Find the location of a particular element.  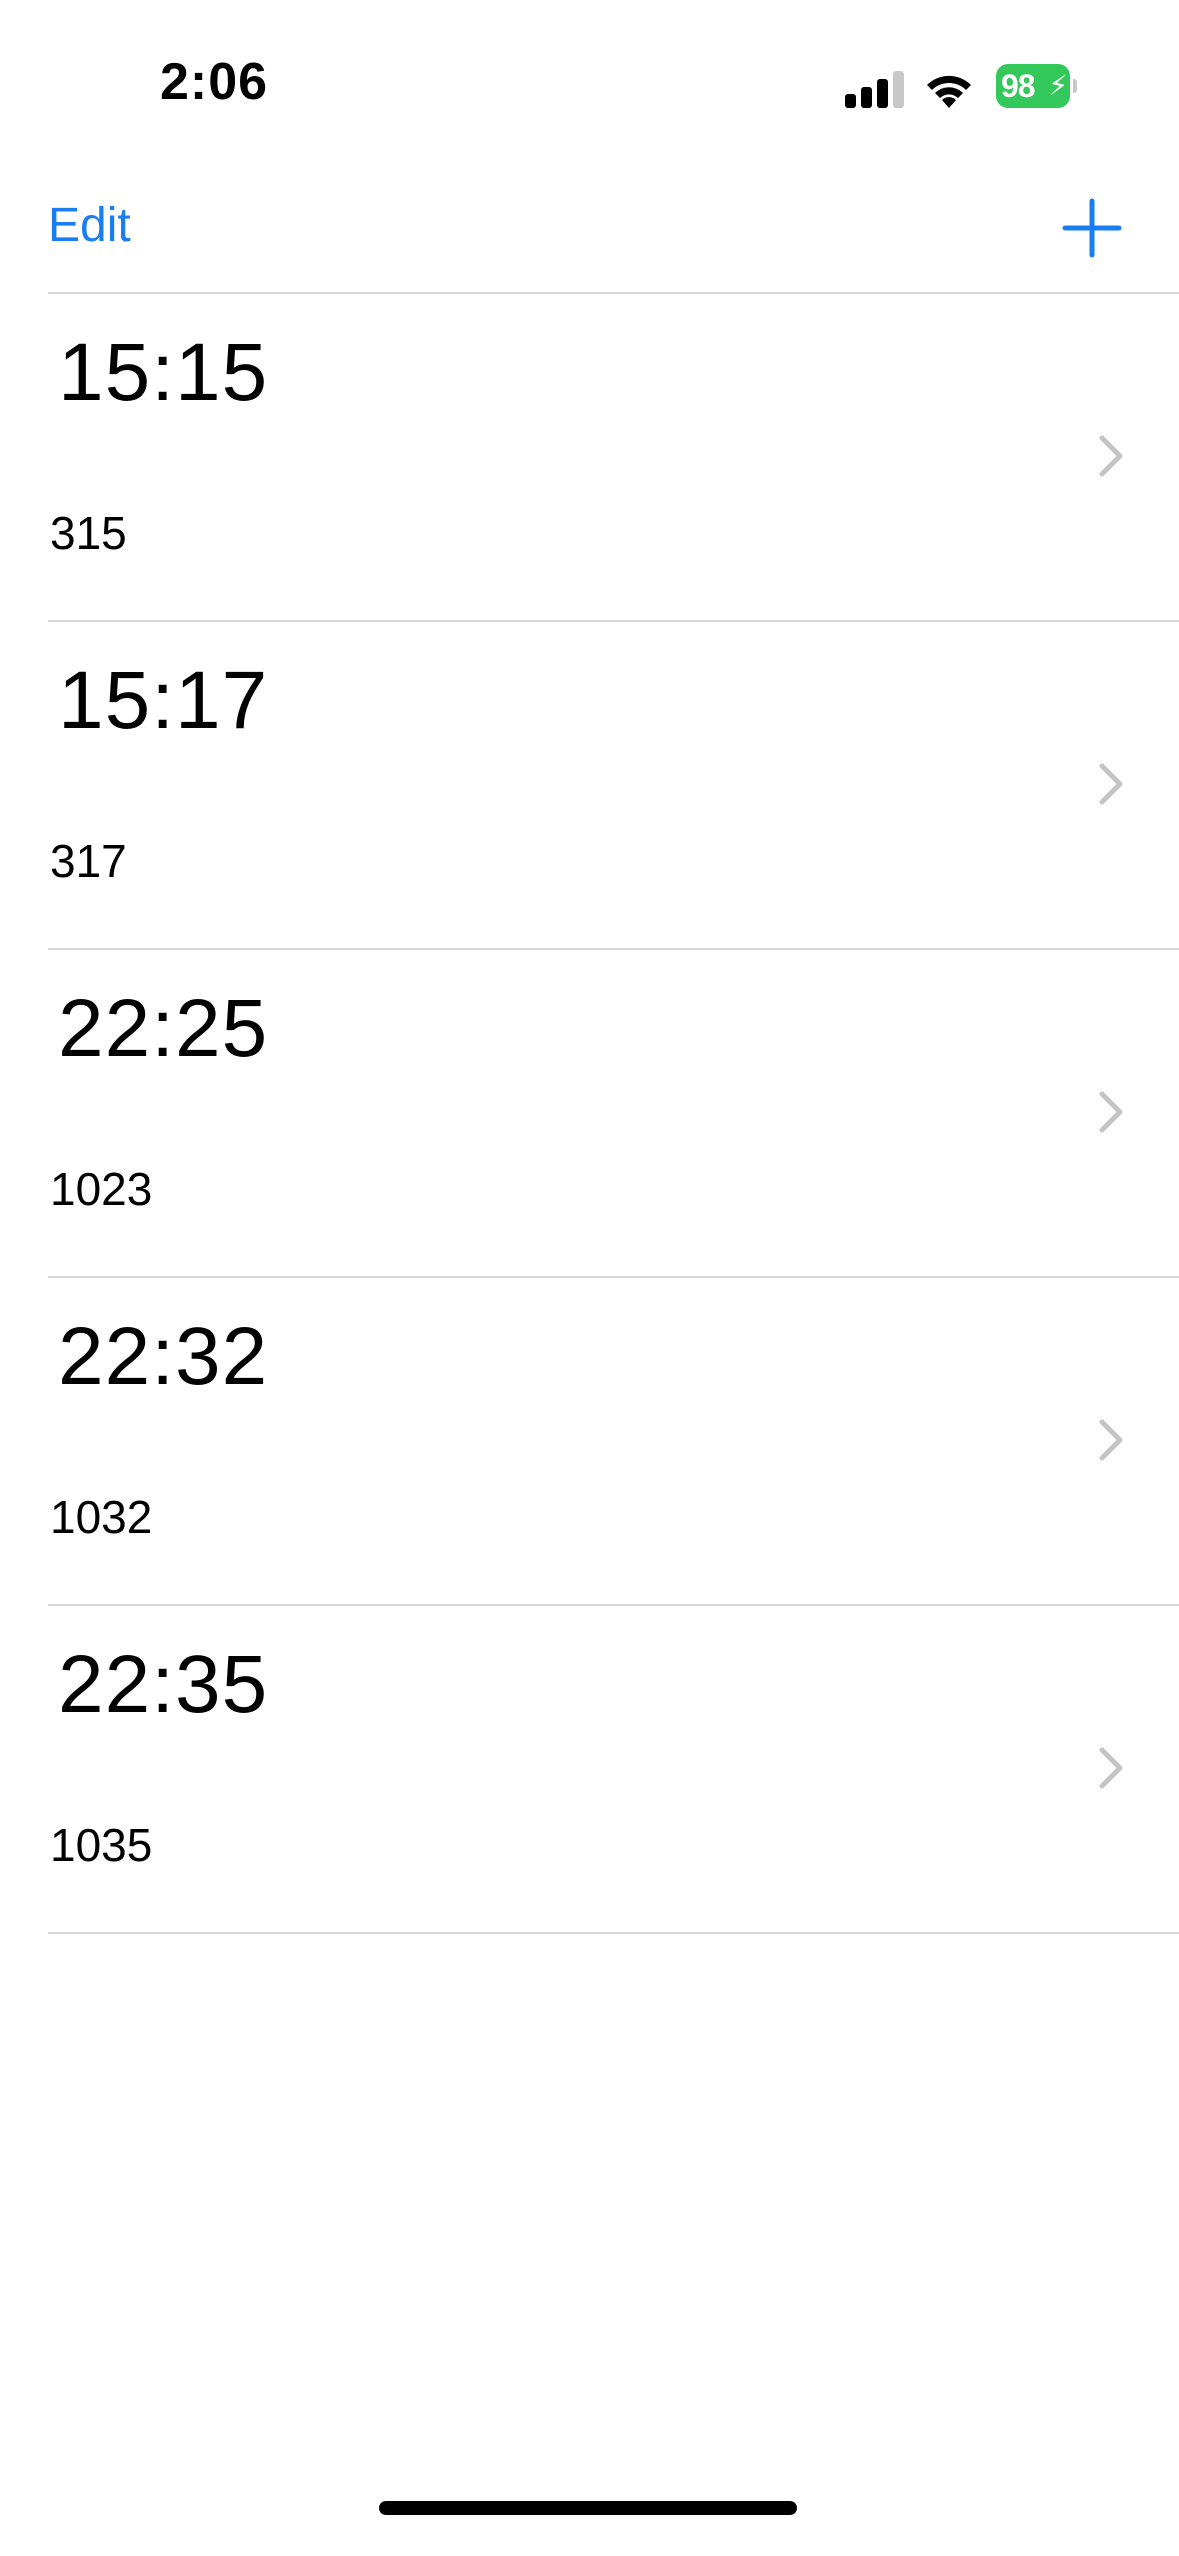

alarm-row: 22:35 1035 is located at coordinates (613, 1770).